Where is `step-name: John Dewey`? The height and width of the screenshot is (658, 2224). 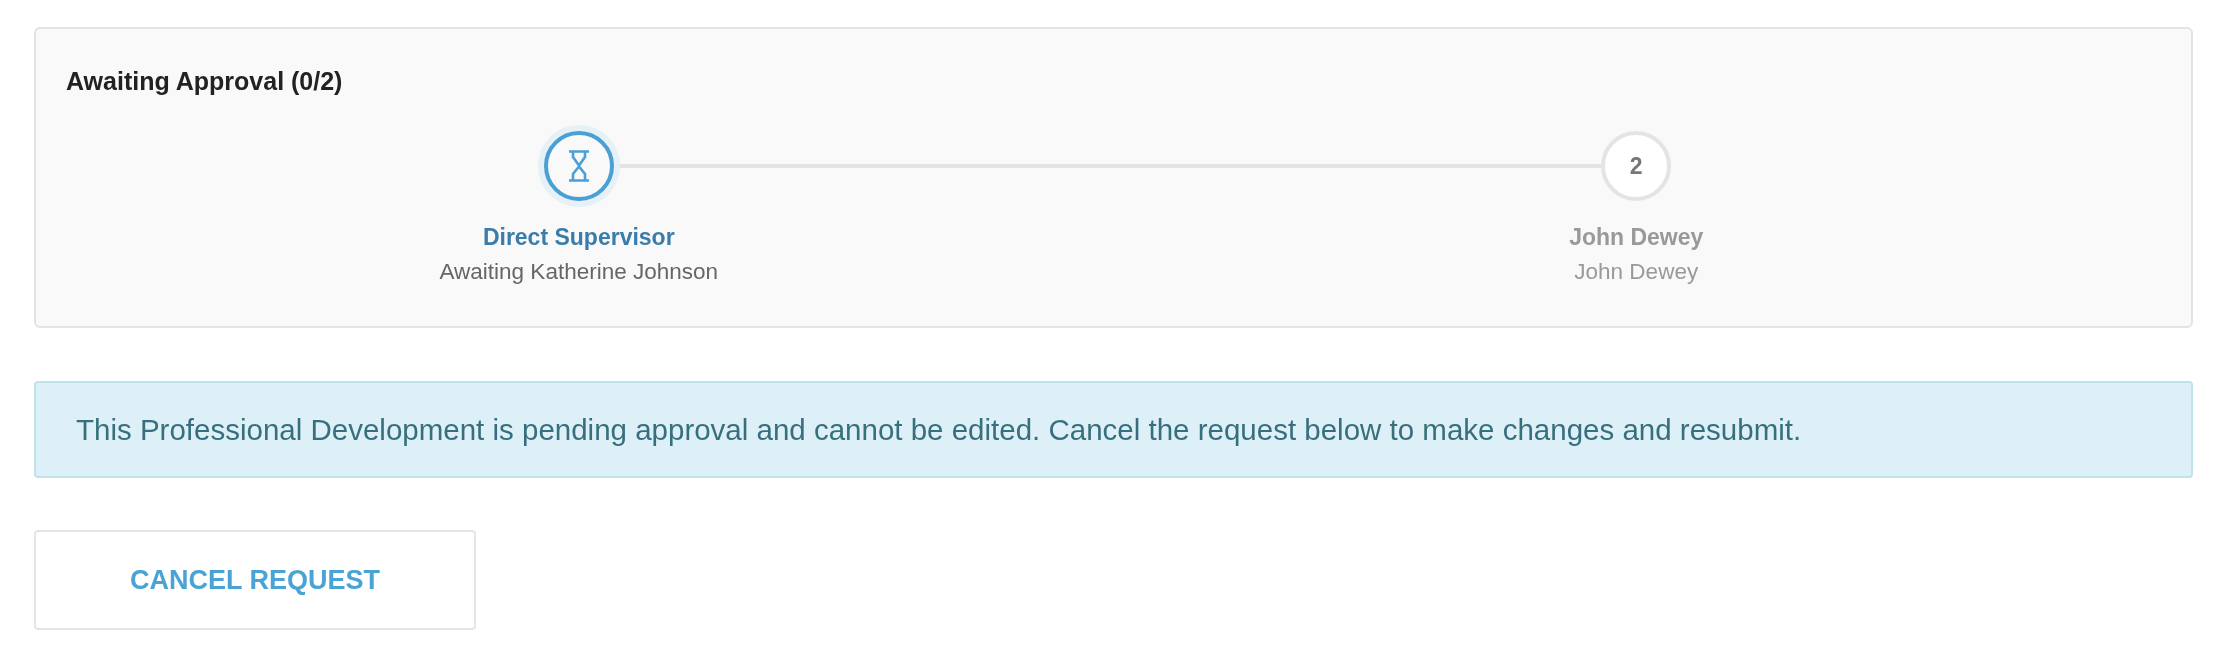 step-name: John Dewey is located at coordinates (1636, 237).